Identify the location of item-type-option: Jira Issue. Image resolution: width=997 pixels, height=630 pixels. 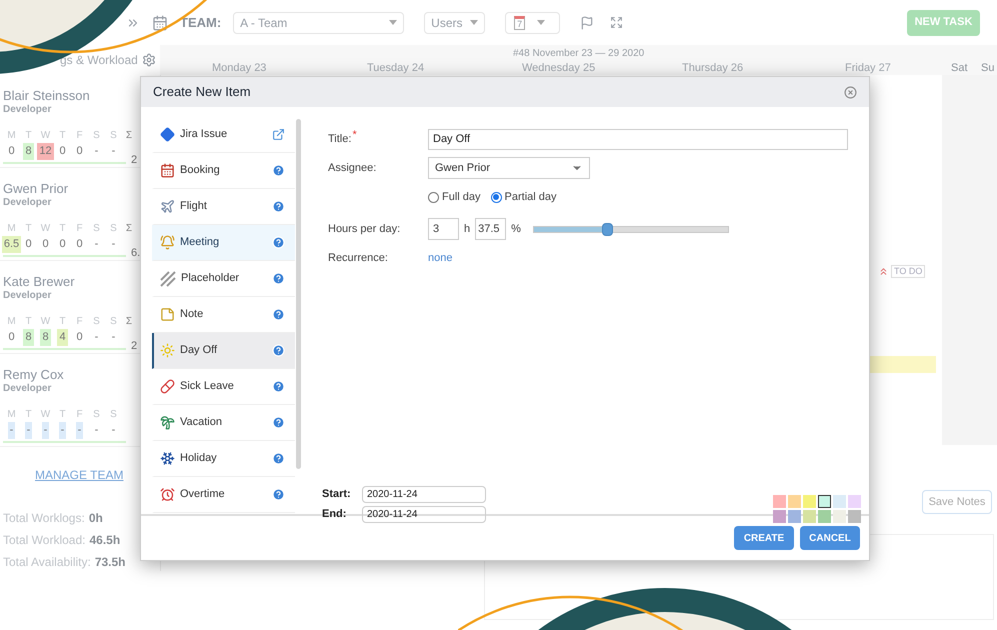
(223, 135).